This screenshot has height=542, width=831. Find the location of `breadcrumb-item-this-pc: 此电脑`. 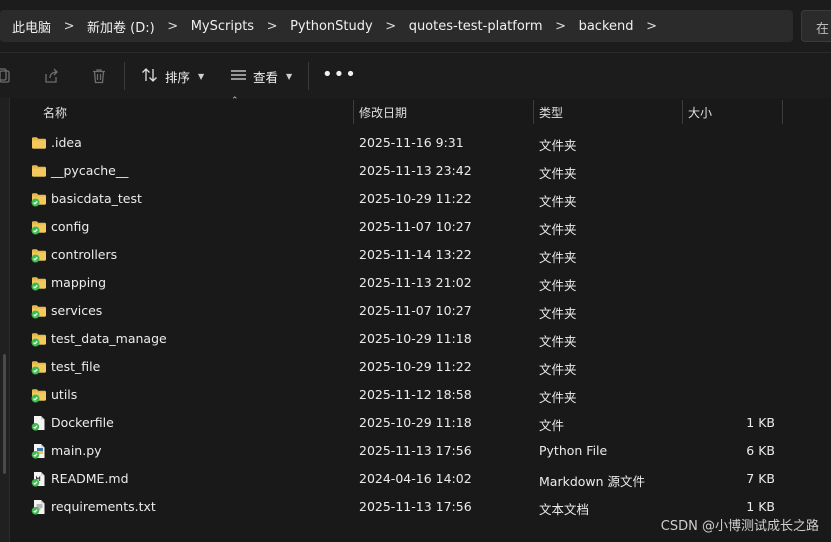

breadcrumb-item-this-pc: 此电脑 is located at coordinates (31, 26).